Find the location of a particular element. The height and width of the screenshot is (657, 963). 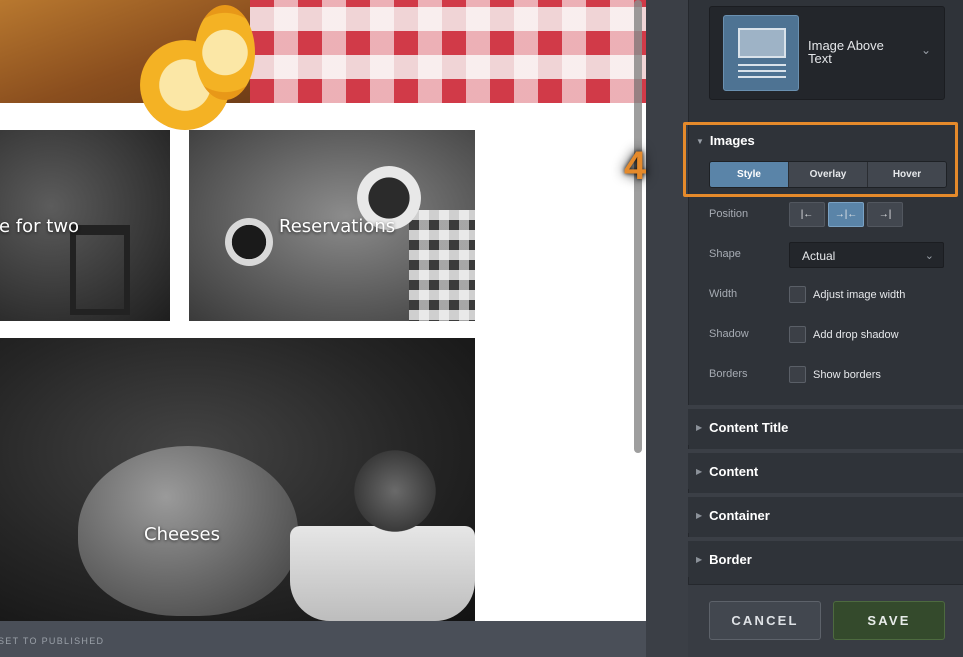

tutorial-highlight-box is located at coordinates (820, 159).